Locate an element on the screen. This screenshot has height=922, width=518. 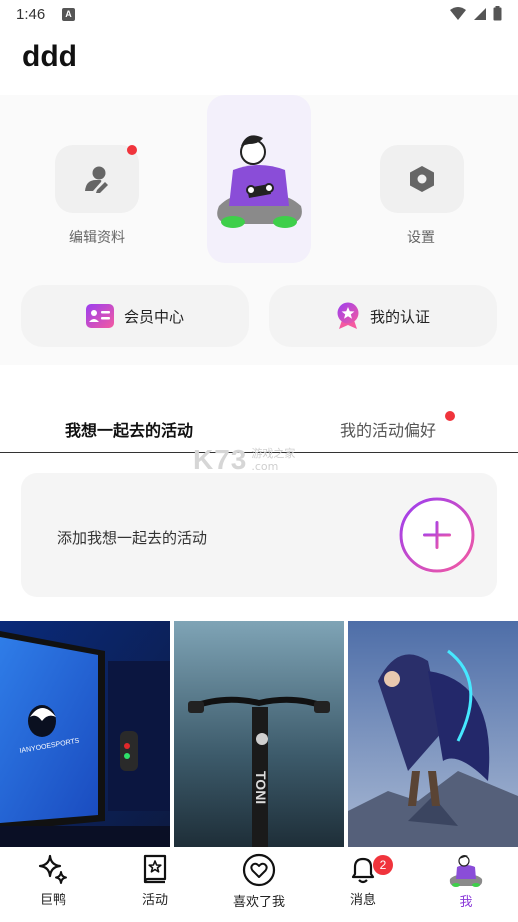
edit-profile-button is located at coordinates (97, 179).